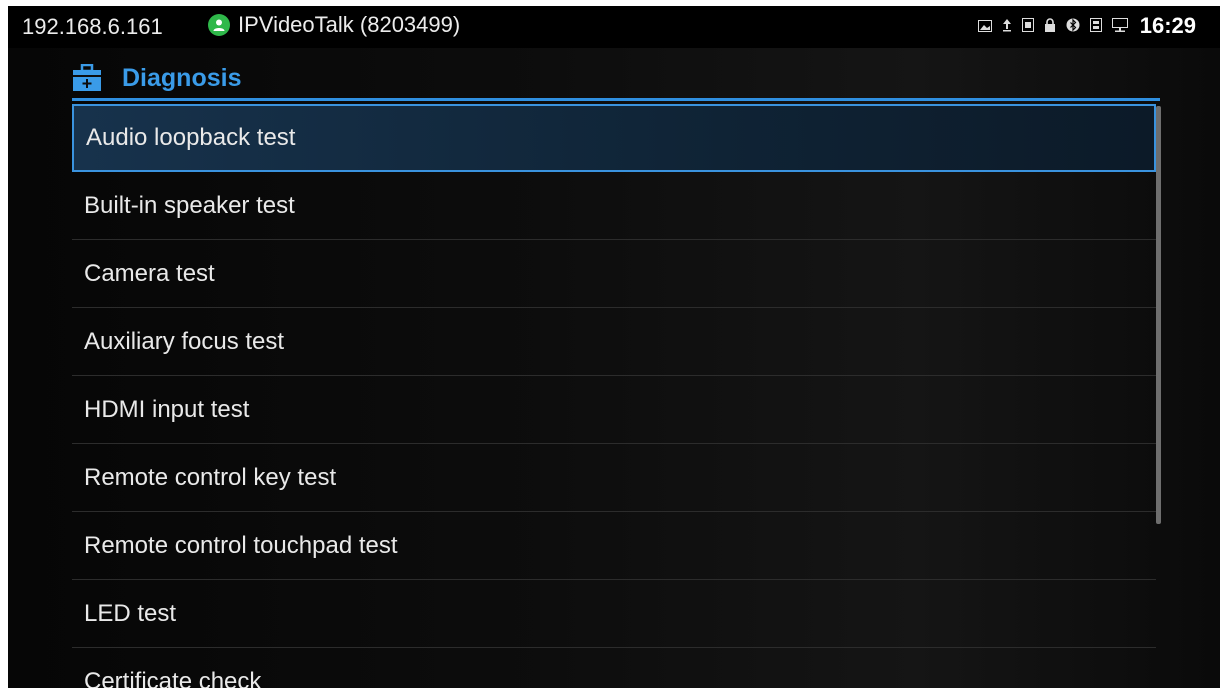 This screenshot has width=1221, height=688. What do you see at coordinates (614, 342) in the screenshot?
I see `list-item-auxiliary-focus-test: Auxiliary focus test` at bounding box center [614, 342].